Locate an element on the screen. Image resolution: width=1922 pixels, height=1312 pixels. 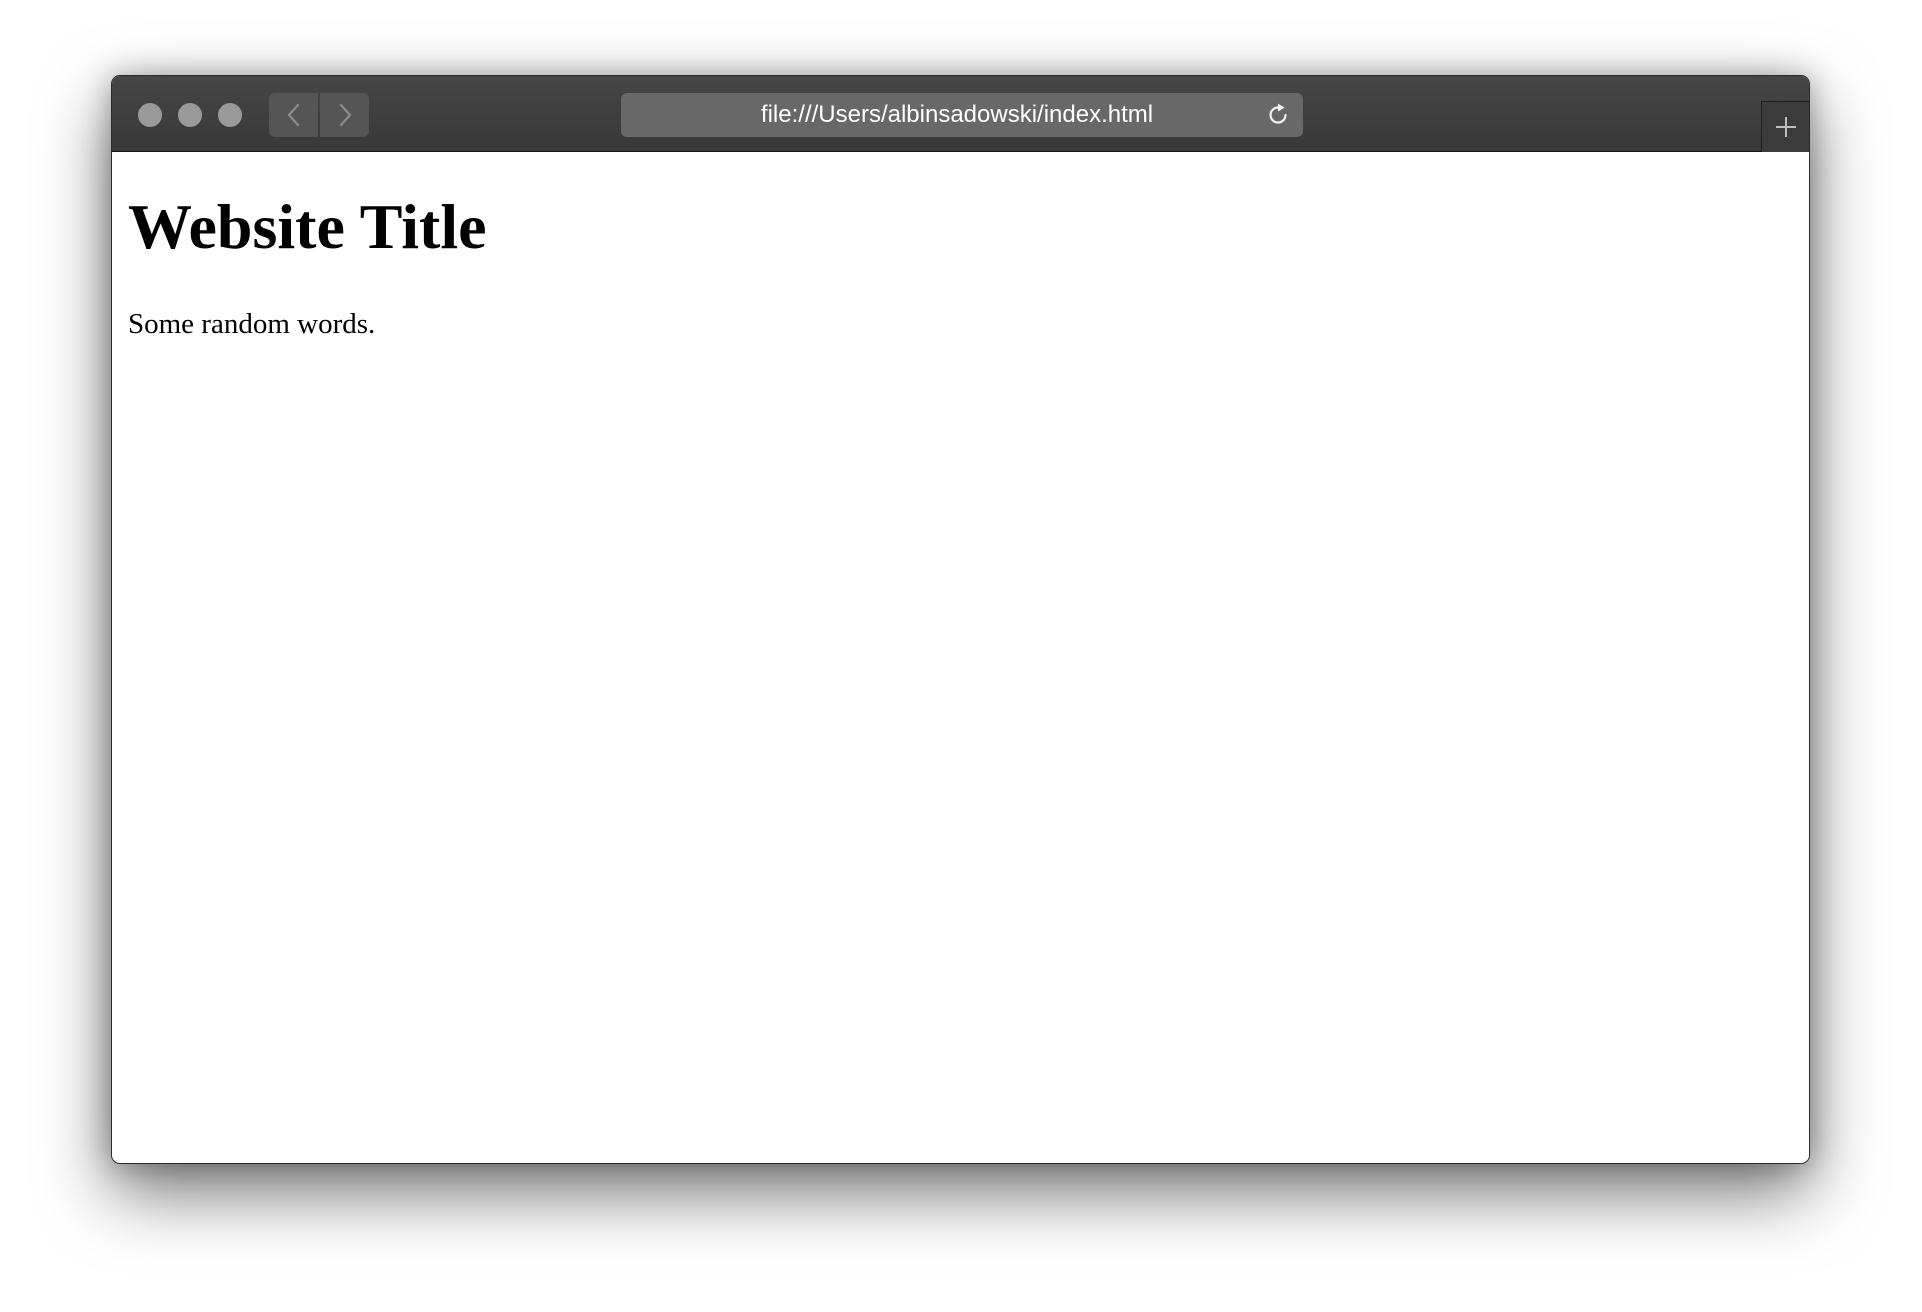
back-button is located at coordinates (293, 115).